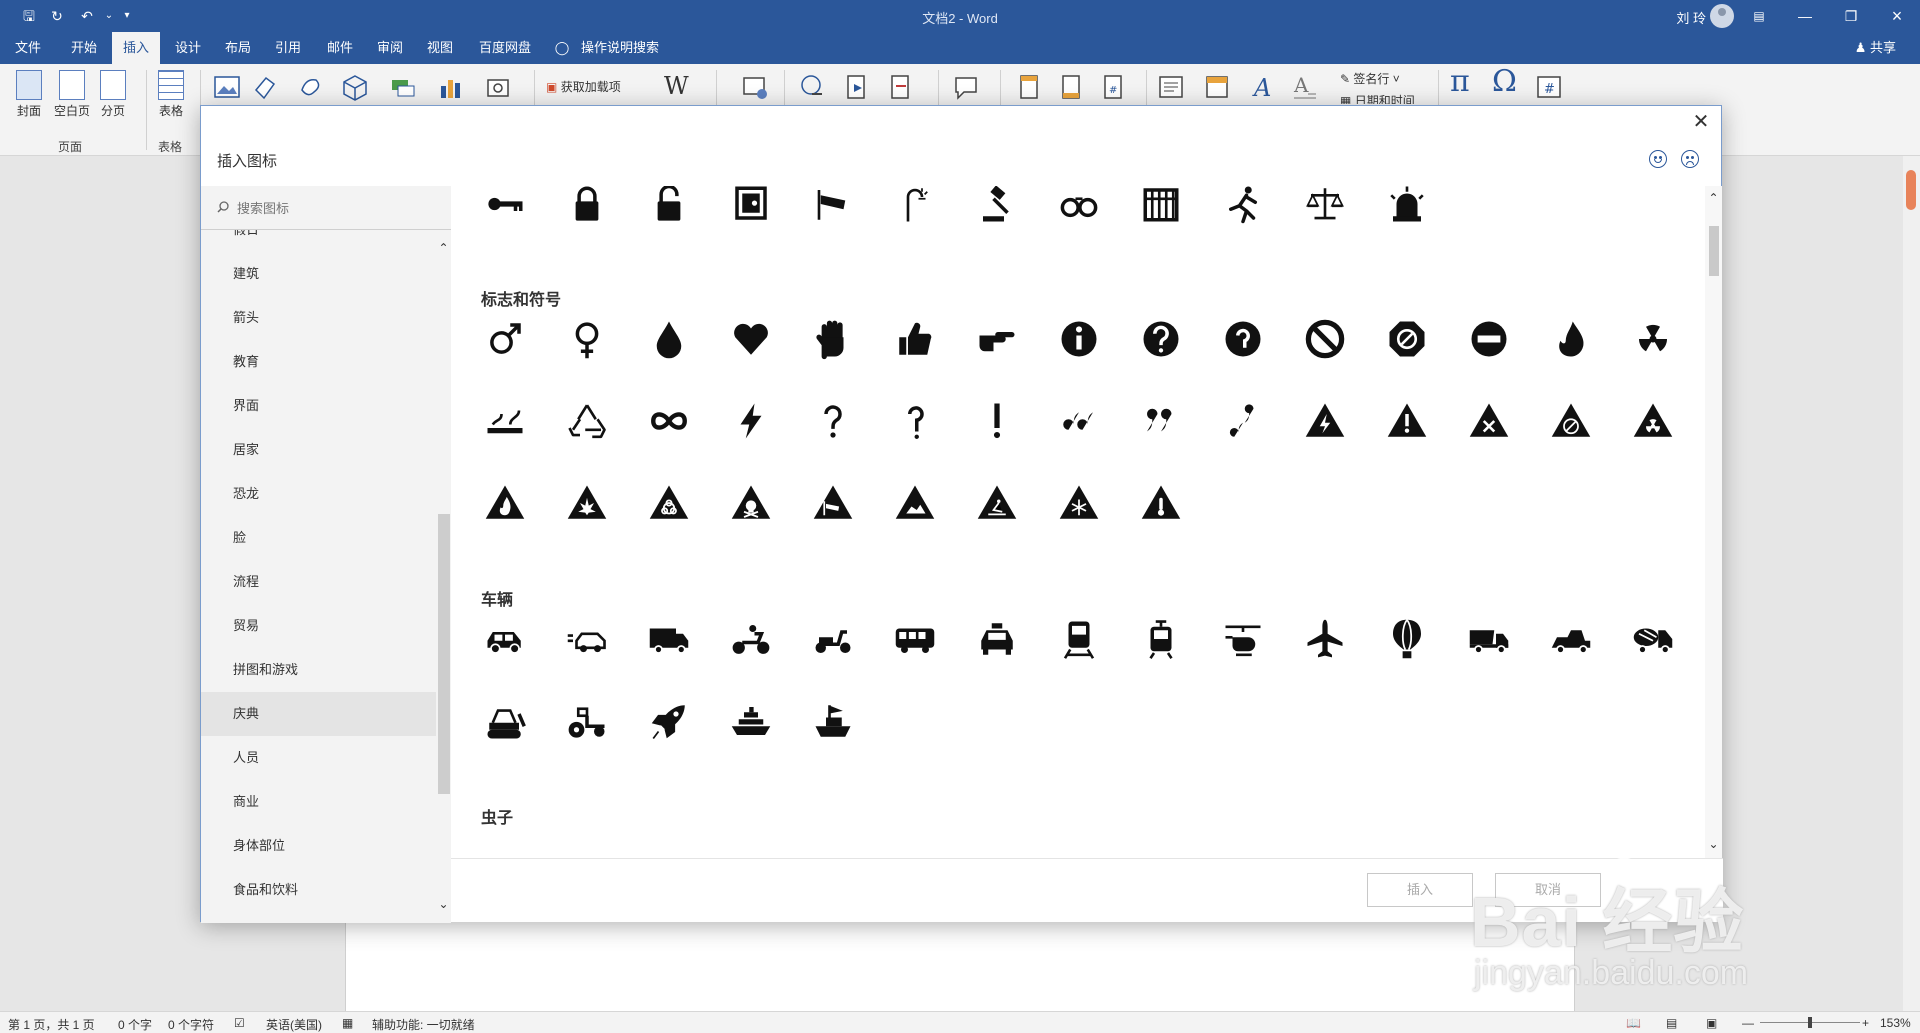  Describe the element at coordinates (751, 209) in the screenshot. I see `safe-icon` at that location.